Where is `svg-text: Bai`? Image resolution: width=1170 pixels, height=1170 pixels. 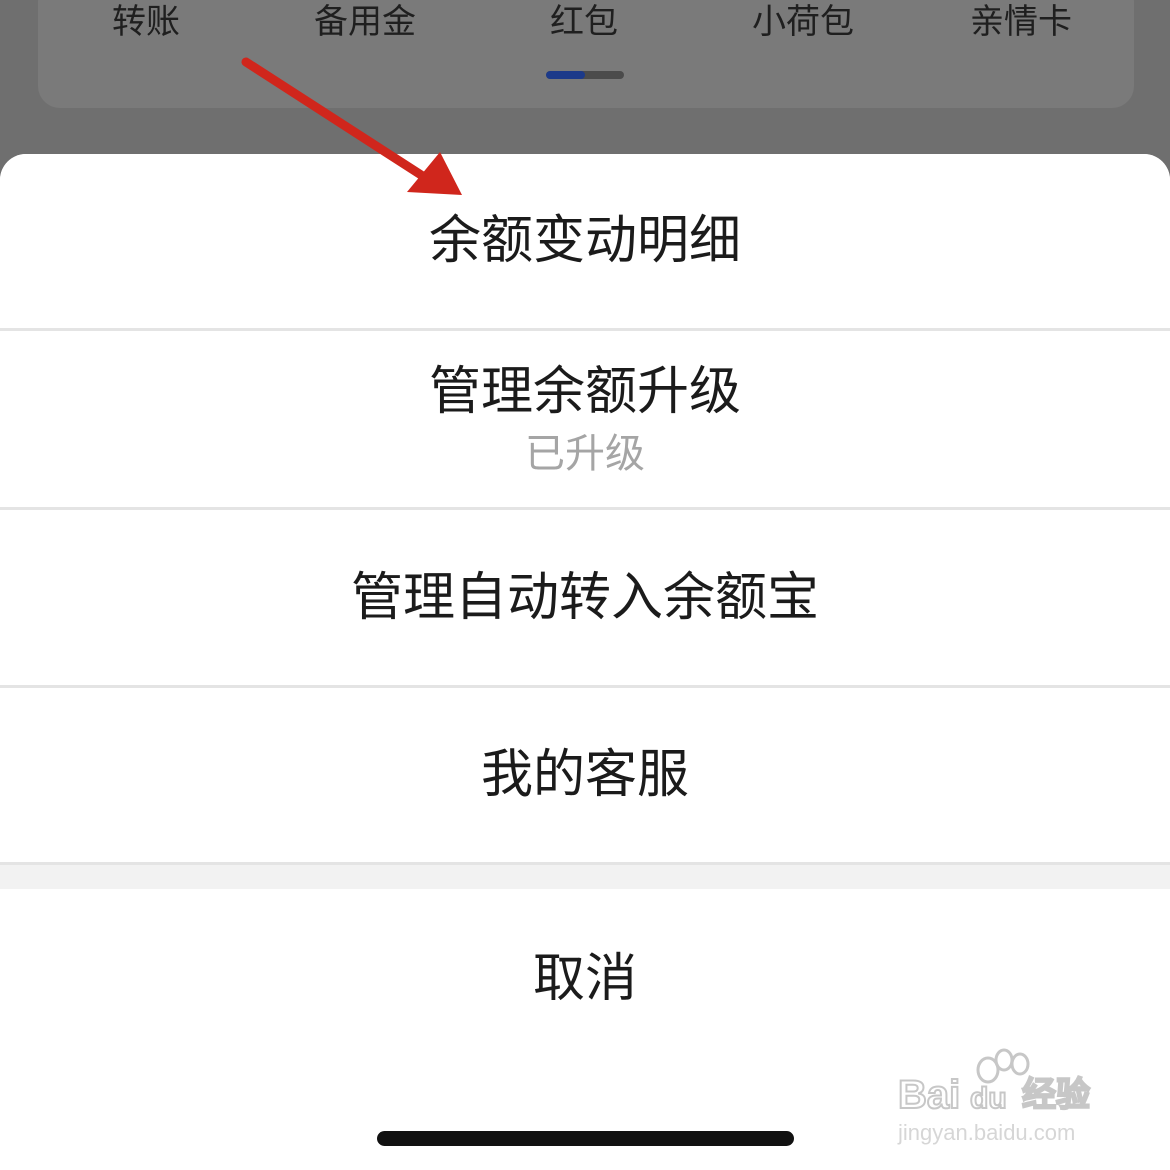
svg-text: Bai is located at coordinates (929, 1095).